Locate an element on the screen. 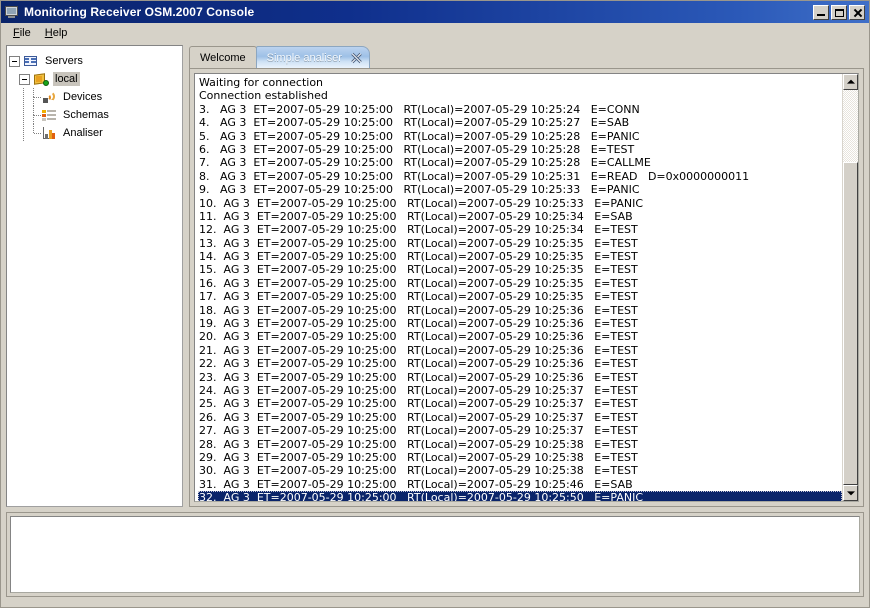 The width and height of the screenshot is (870, 608). title-bar: Monitoring Receiver OSM.2007 Console is located at coordinates (435, 12).